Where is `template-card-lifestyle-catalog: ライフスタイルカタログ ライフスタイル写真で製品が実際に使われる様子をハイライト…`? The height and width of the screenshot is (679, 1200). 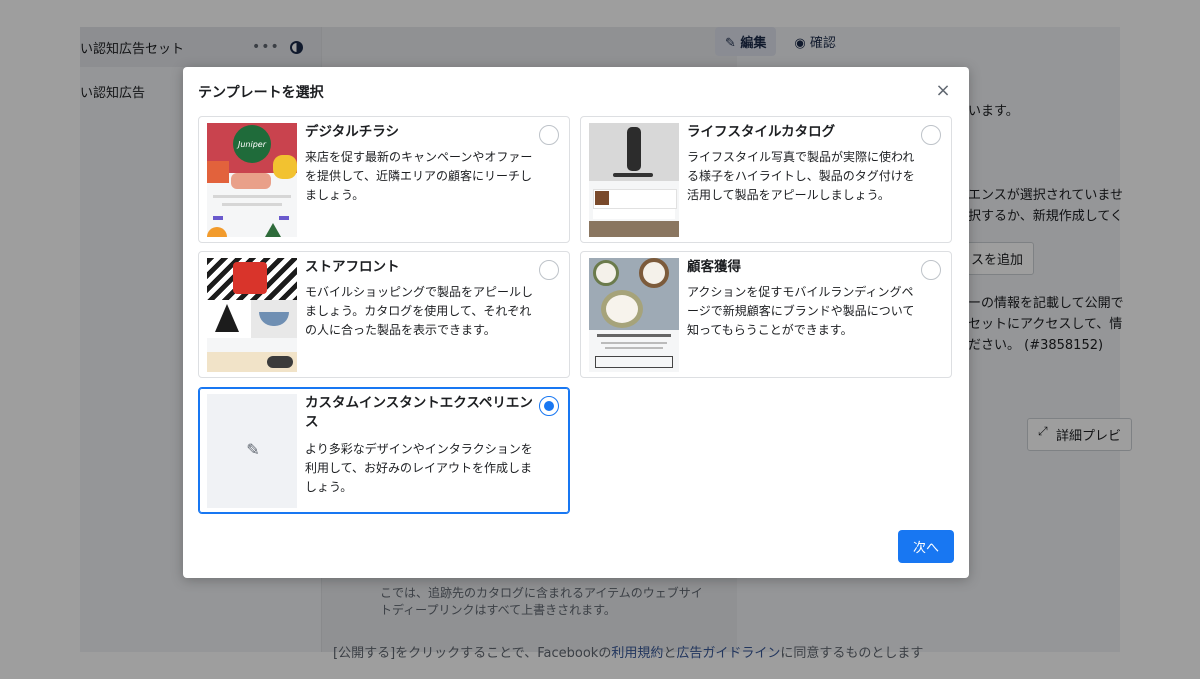 template-card-lifestyle-catalog: ライフスタイルカタログ ライフスタイル写真で製品が実際に使われる様子をハイライト… is located at coordinates (766, 179).